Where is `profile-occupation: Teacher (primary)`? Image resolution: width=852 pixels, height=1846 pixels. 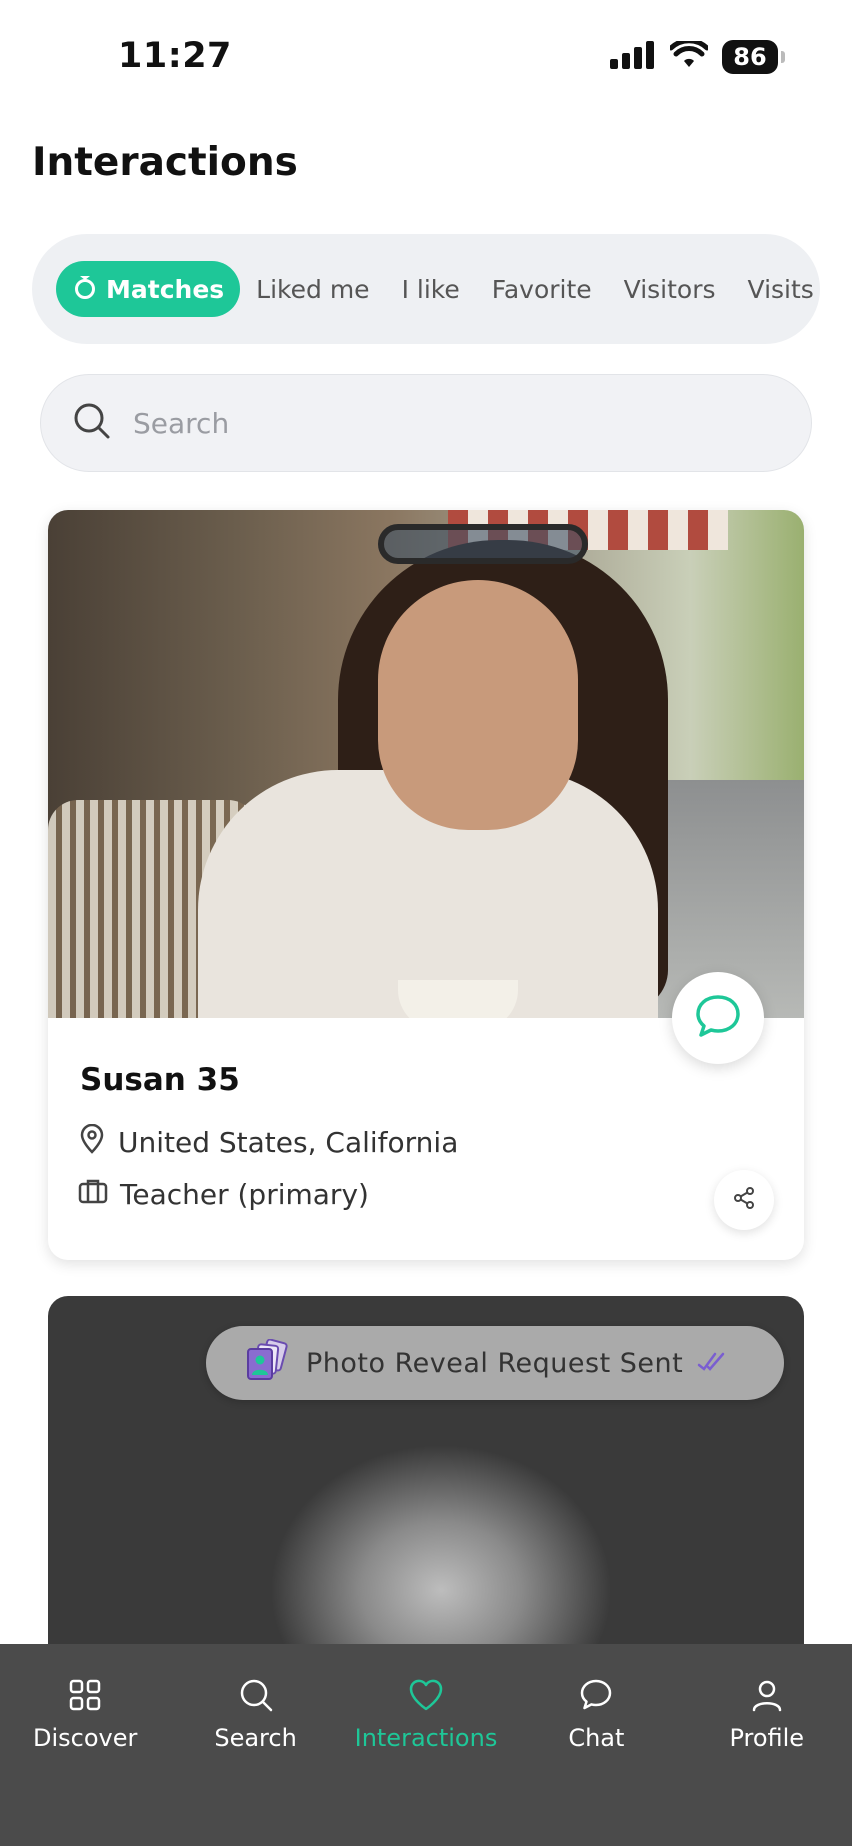 profile-occupation: Teacher (primary) is located at coordinates (223, 1194).